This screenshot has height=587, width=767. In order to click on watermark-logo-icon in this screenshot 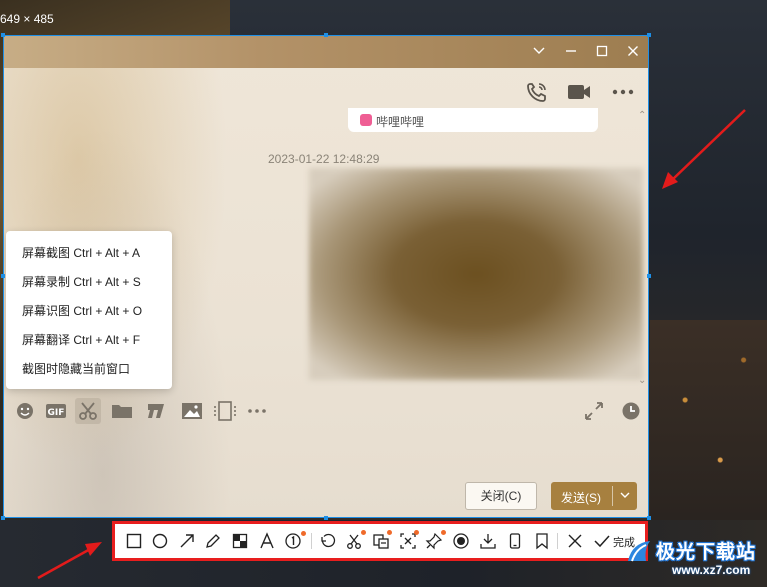, I will do `click(639, 552)`.